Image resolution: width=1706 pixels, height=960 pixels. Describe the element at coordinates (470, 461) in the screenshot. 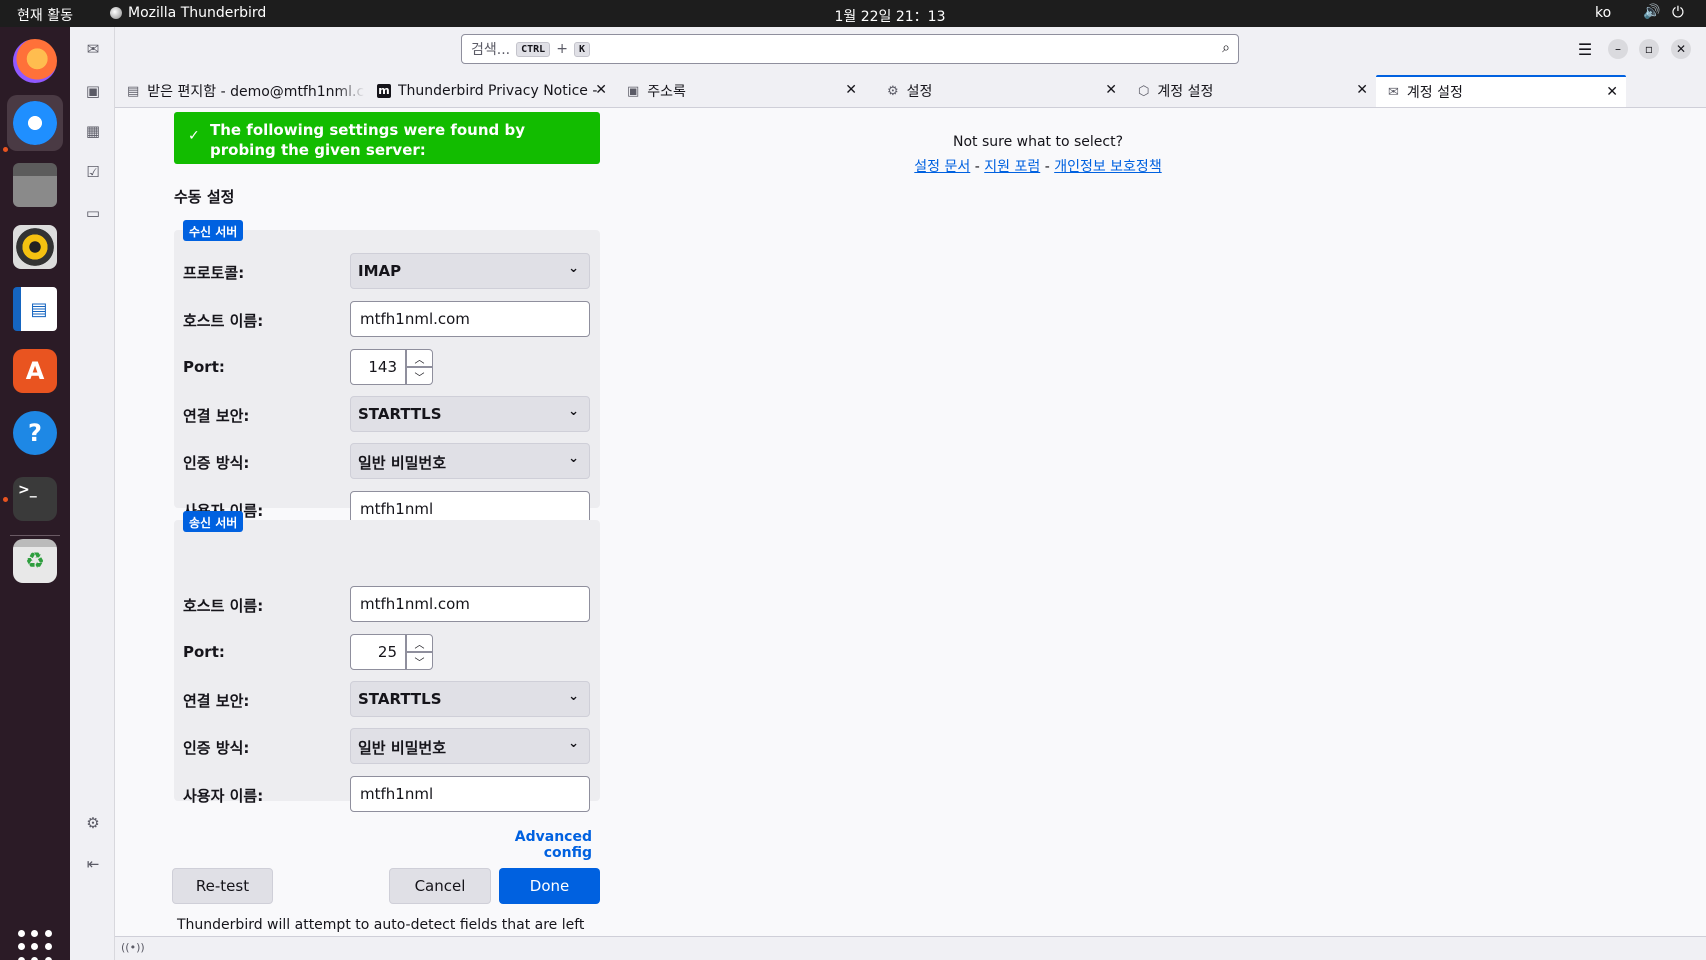

I see `incoming-auth-select: 일반 비밀번호 ⌄` at that location.